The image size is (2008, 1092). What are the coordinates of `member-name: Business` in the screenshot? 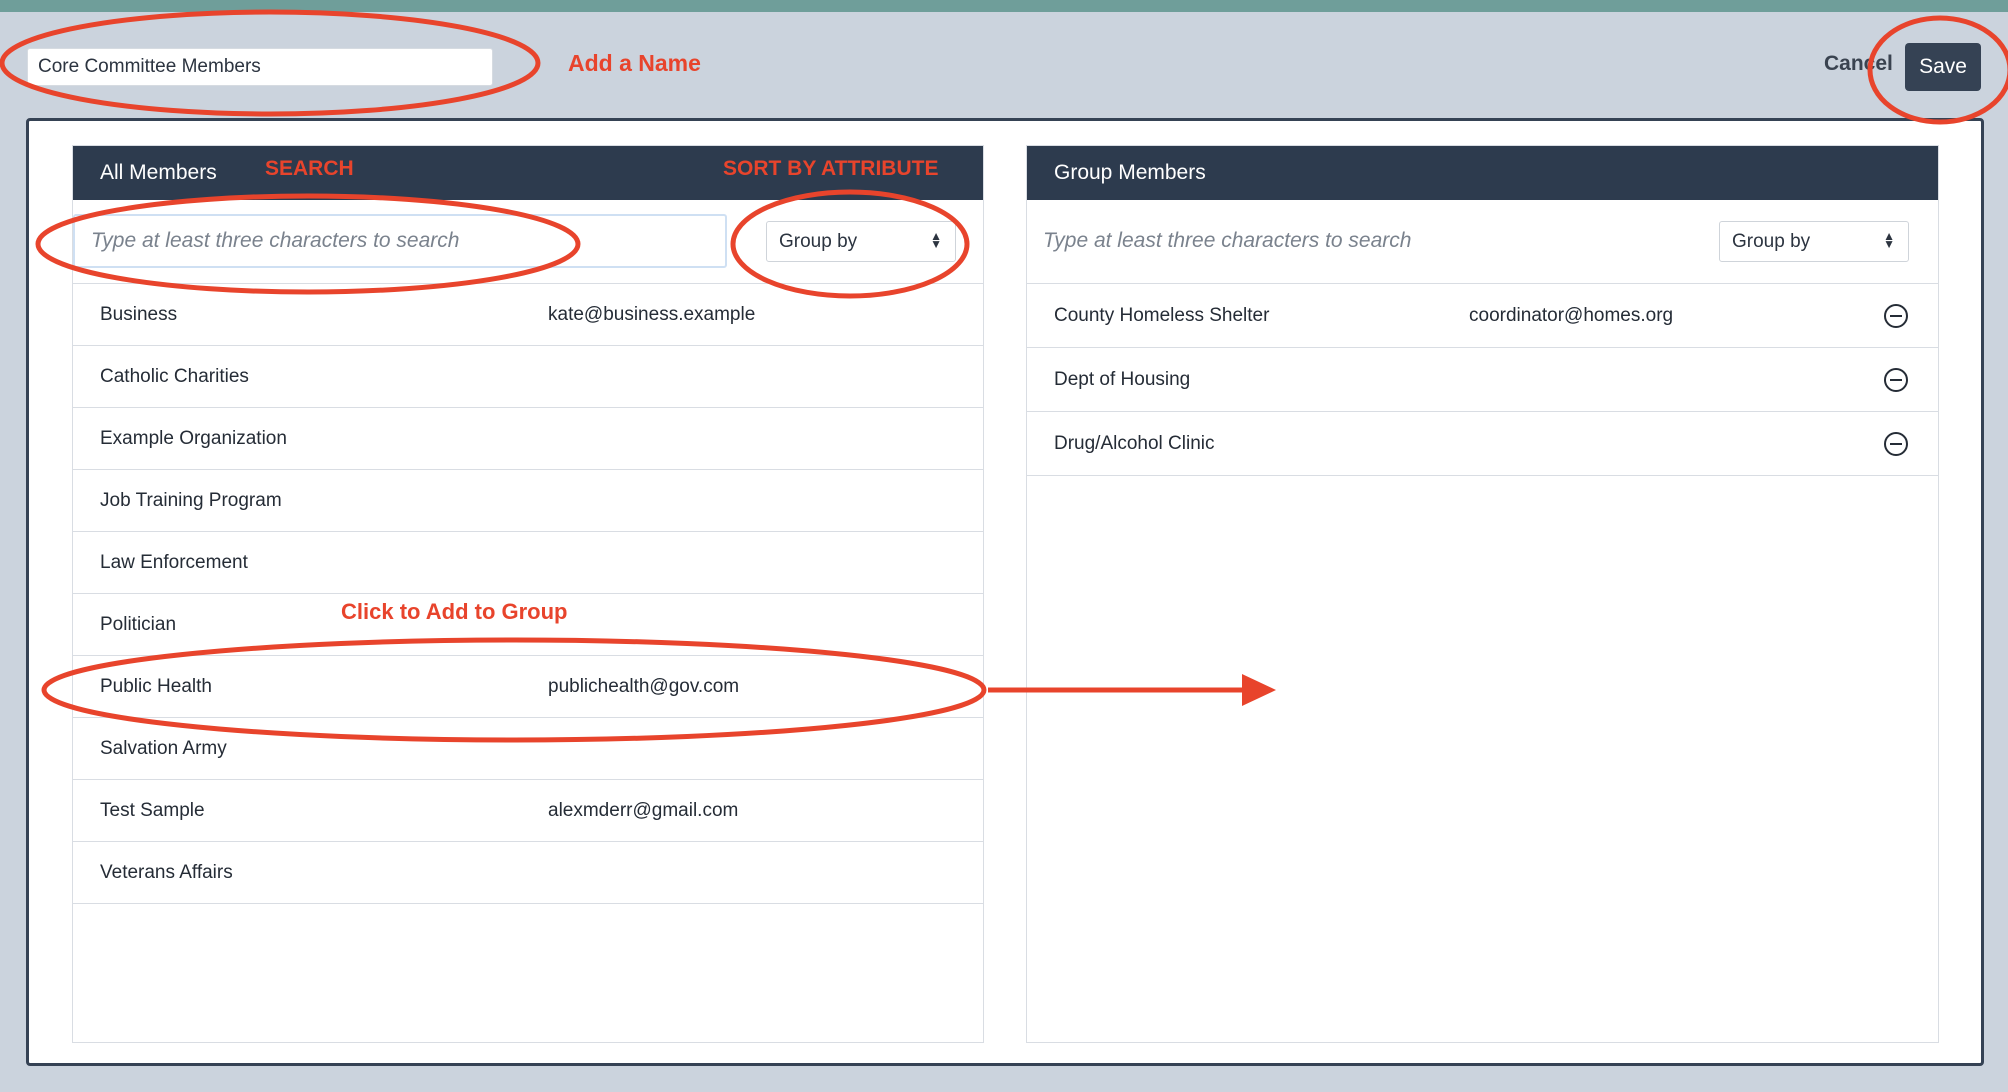 It's located at (139, 314).